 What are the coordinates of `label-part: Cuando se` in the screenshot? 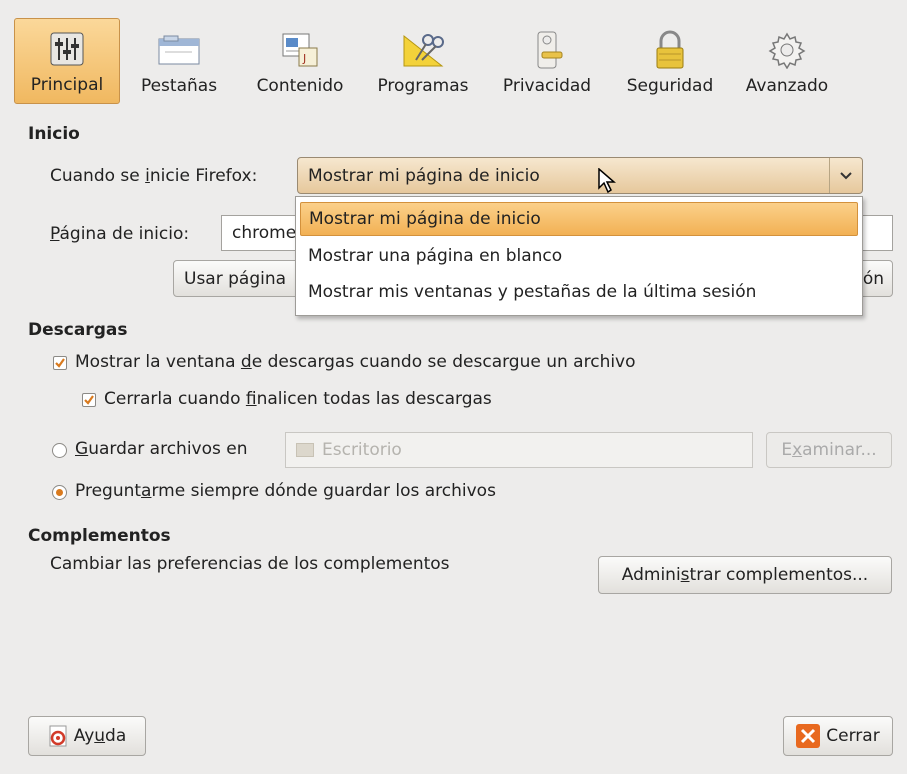 It's located at (98, 176).